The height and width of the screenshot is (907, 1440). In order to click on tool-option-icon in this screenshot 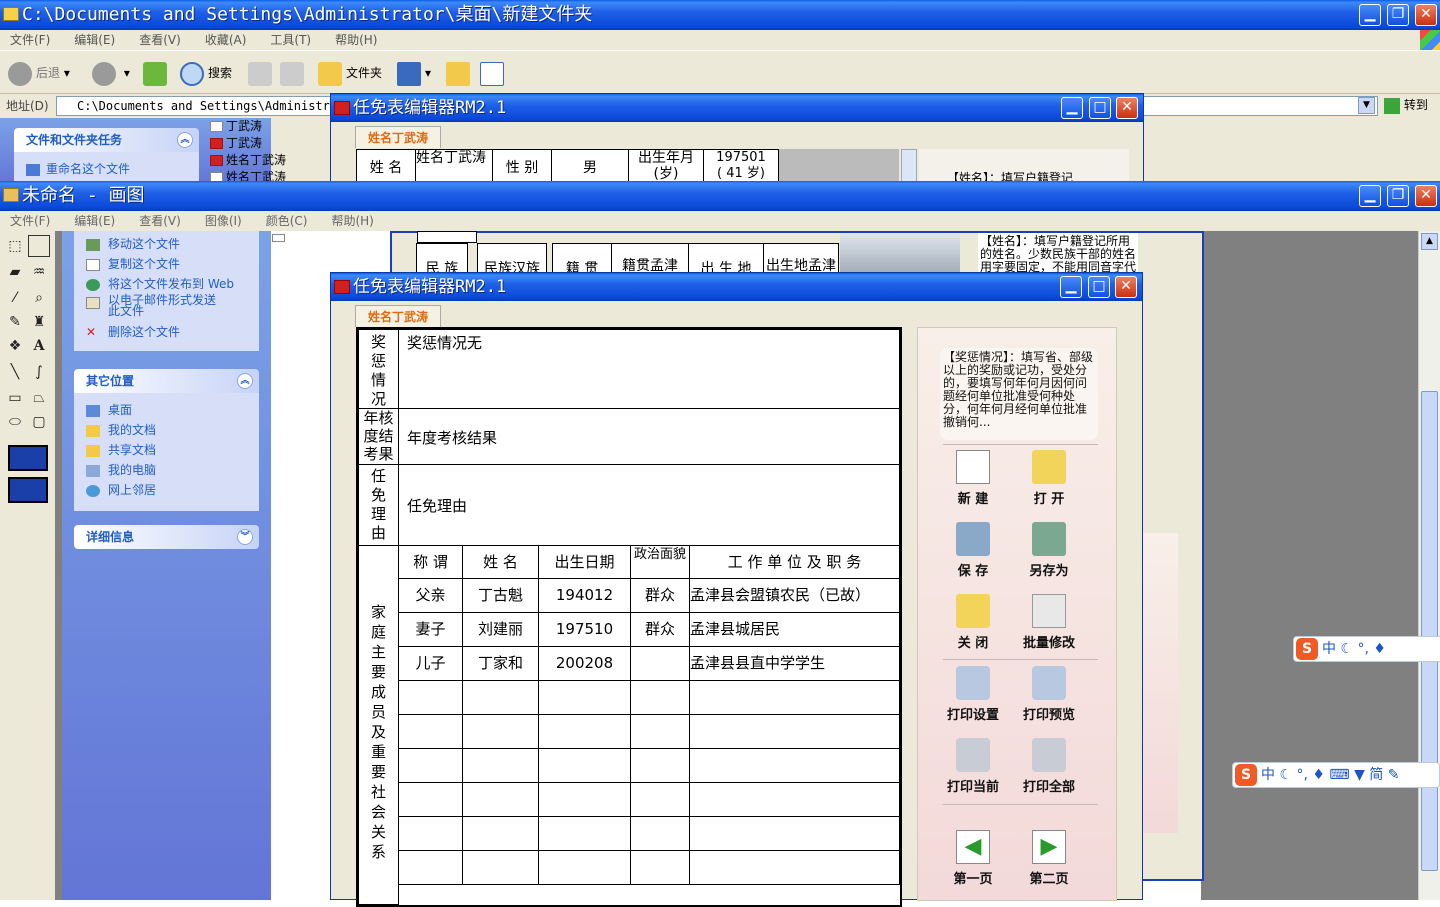, I will do `click(28, 458)`.